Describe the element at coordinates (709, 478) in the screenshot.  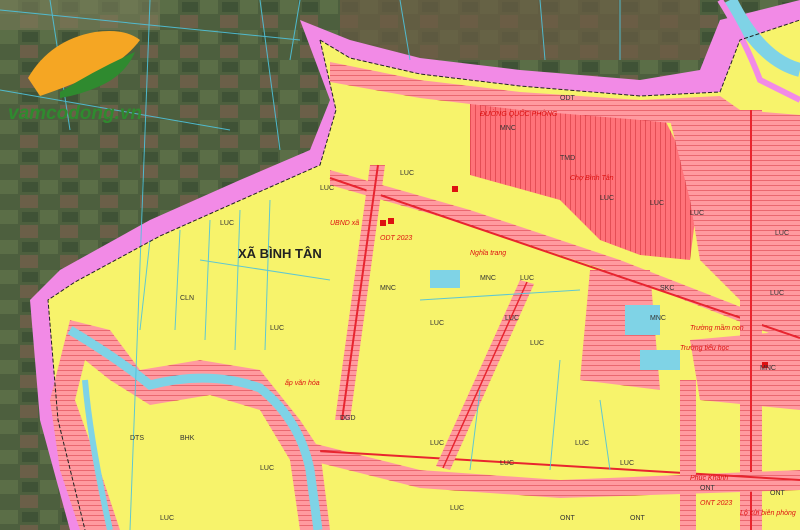
I see `map-annotation: Phúc Khánh` at that location.